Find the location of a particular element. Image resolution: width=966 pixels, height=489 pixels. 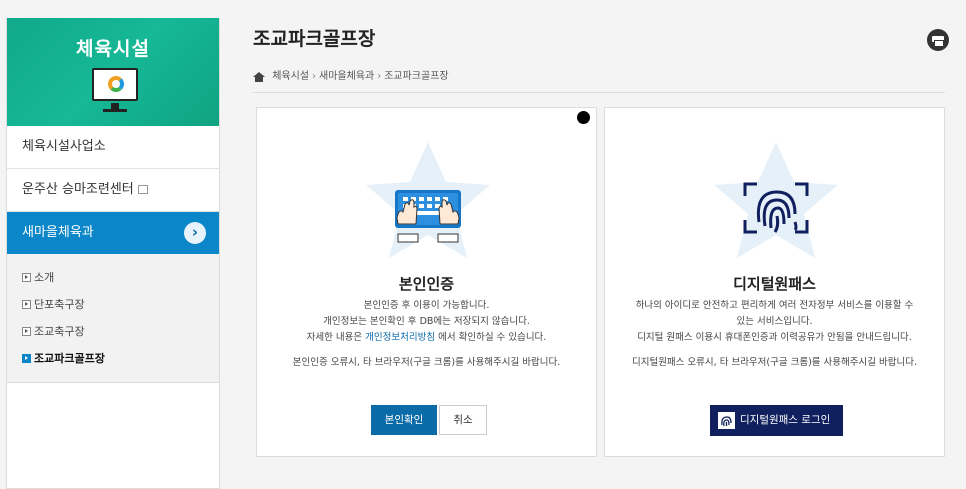

breadcrumb: 체육시설 › 새마을체육과 › 조교파크골프장 is located at coordinates (351, 74).